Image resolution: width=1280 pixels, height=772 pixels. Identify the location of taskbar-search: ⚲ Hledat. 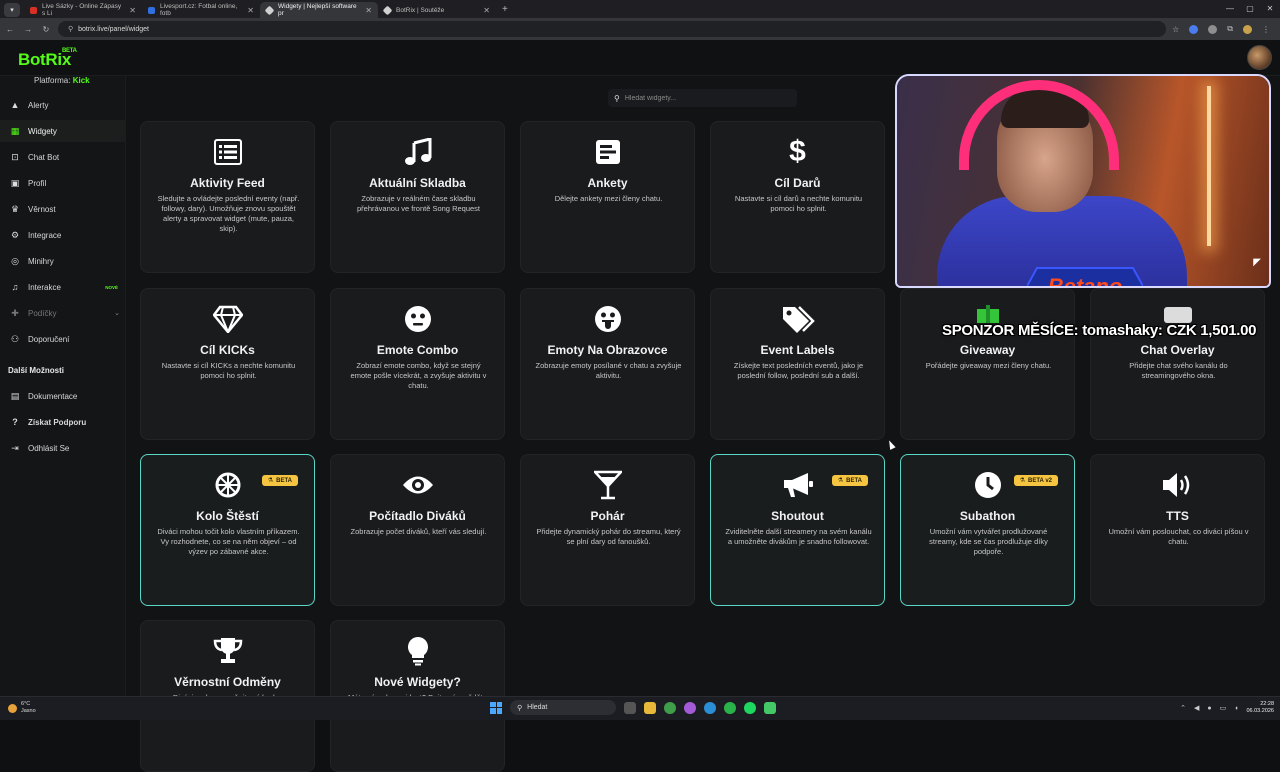
(563, 707).